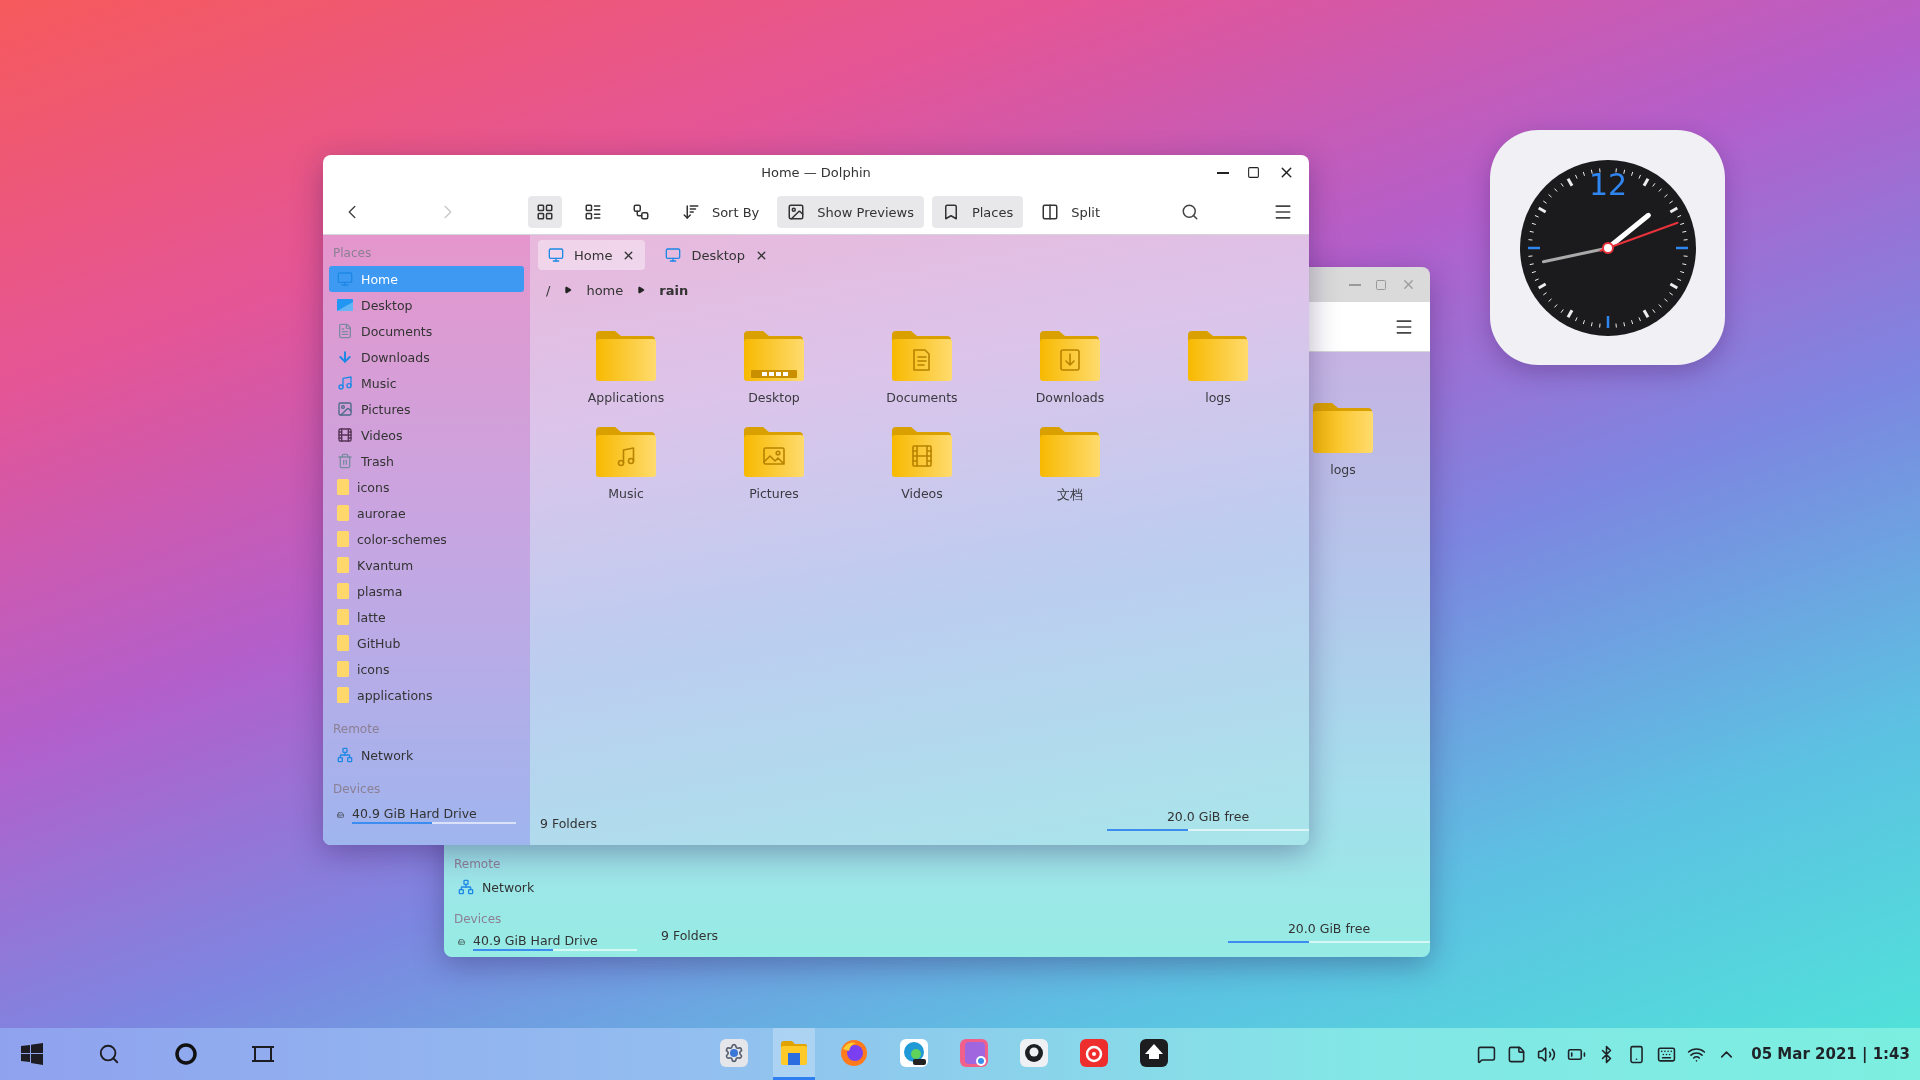 This screenshot has width=1920, height=1080. What do you see at coordinates (1408, 284) in the screenshot?
I see `close-icon` at bounding box center [1408, 284].